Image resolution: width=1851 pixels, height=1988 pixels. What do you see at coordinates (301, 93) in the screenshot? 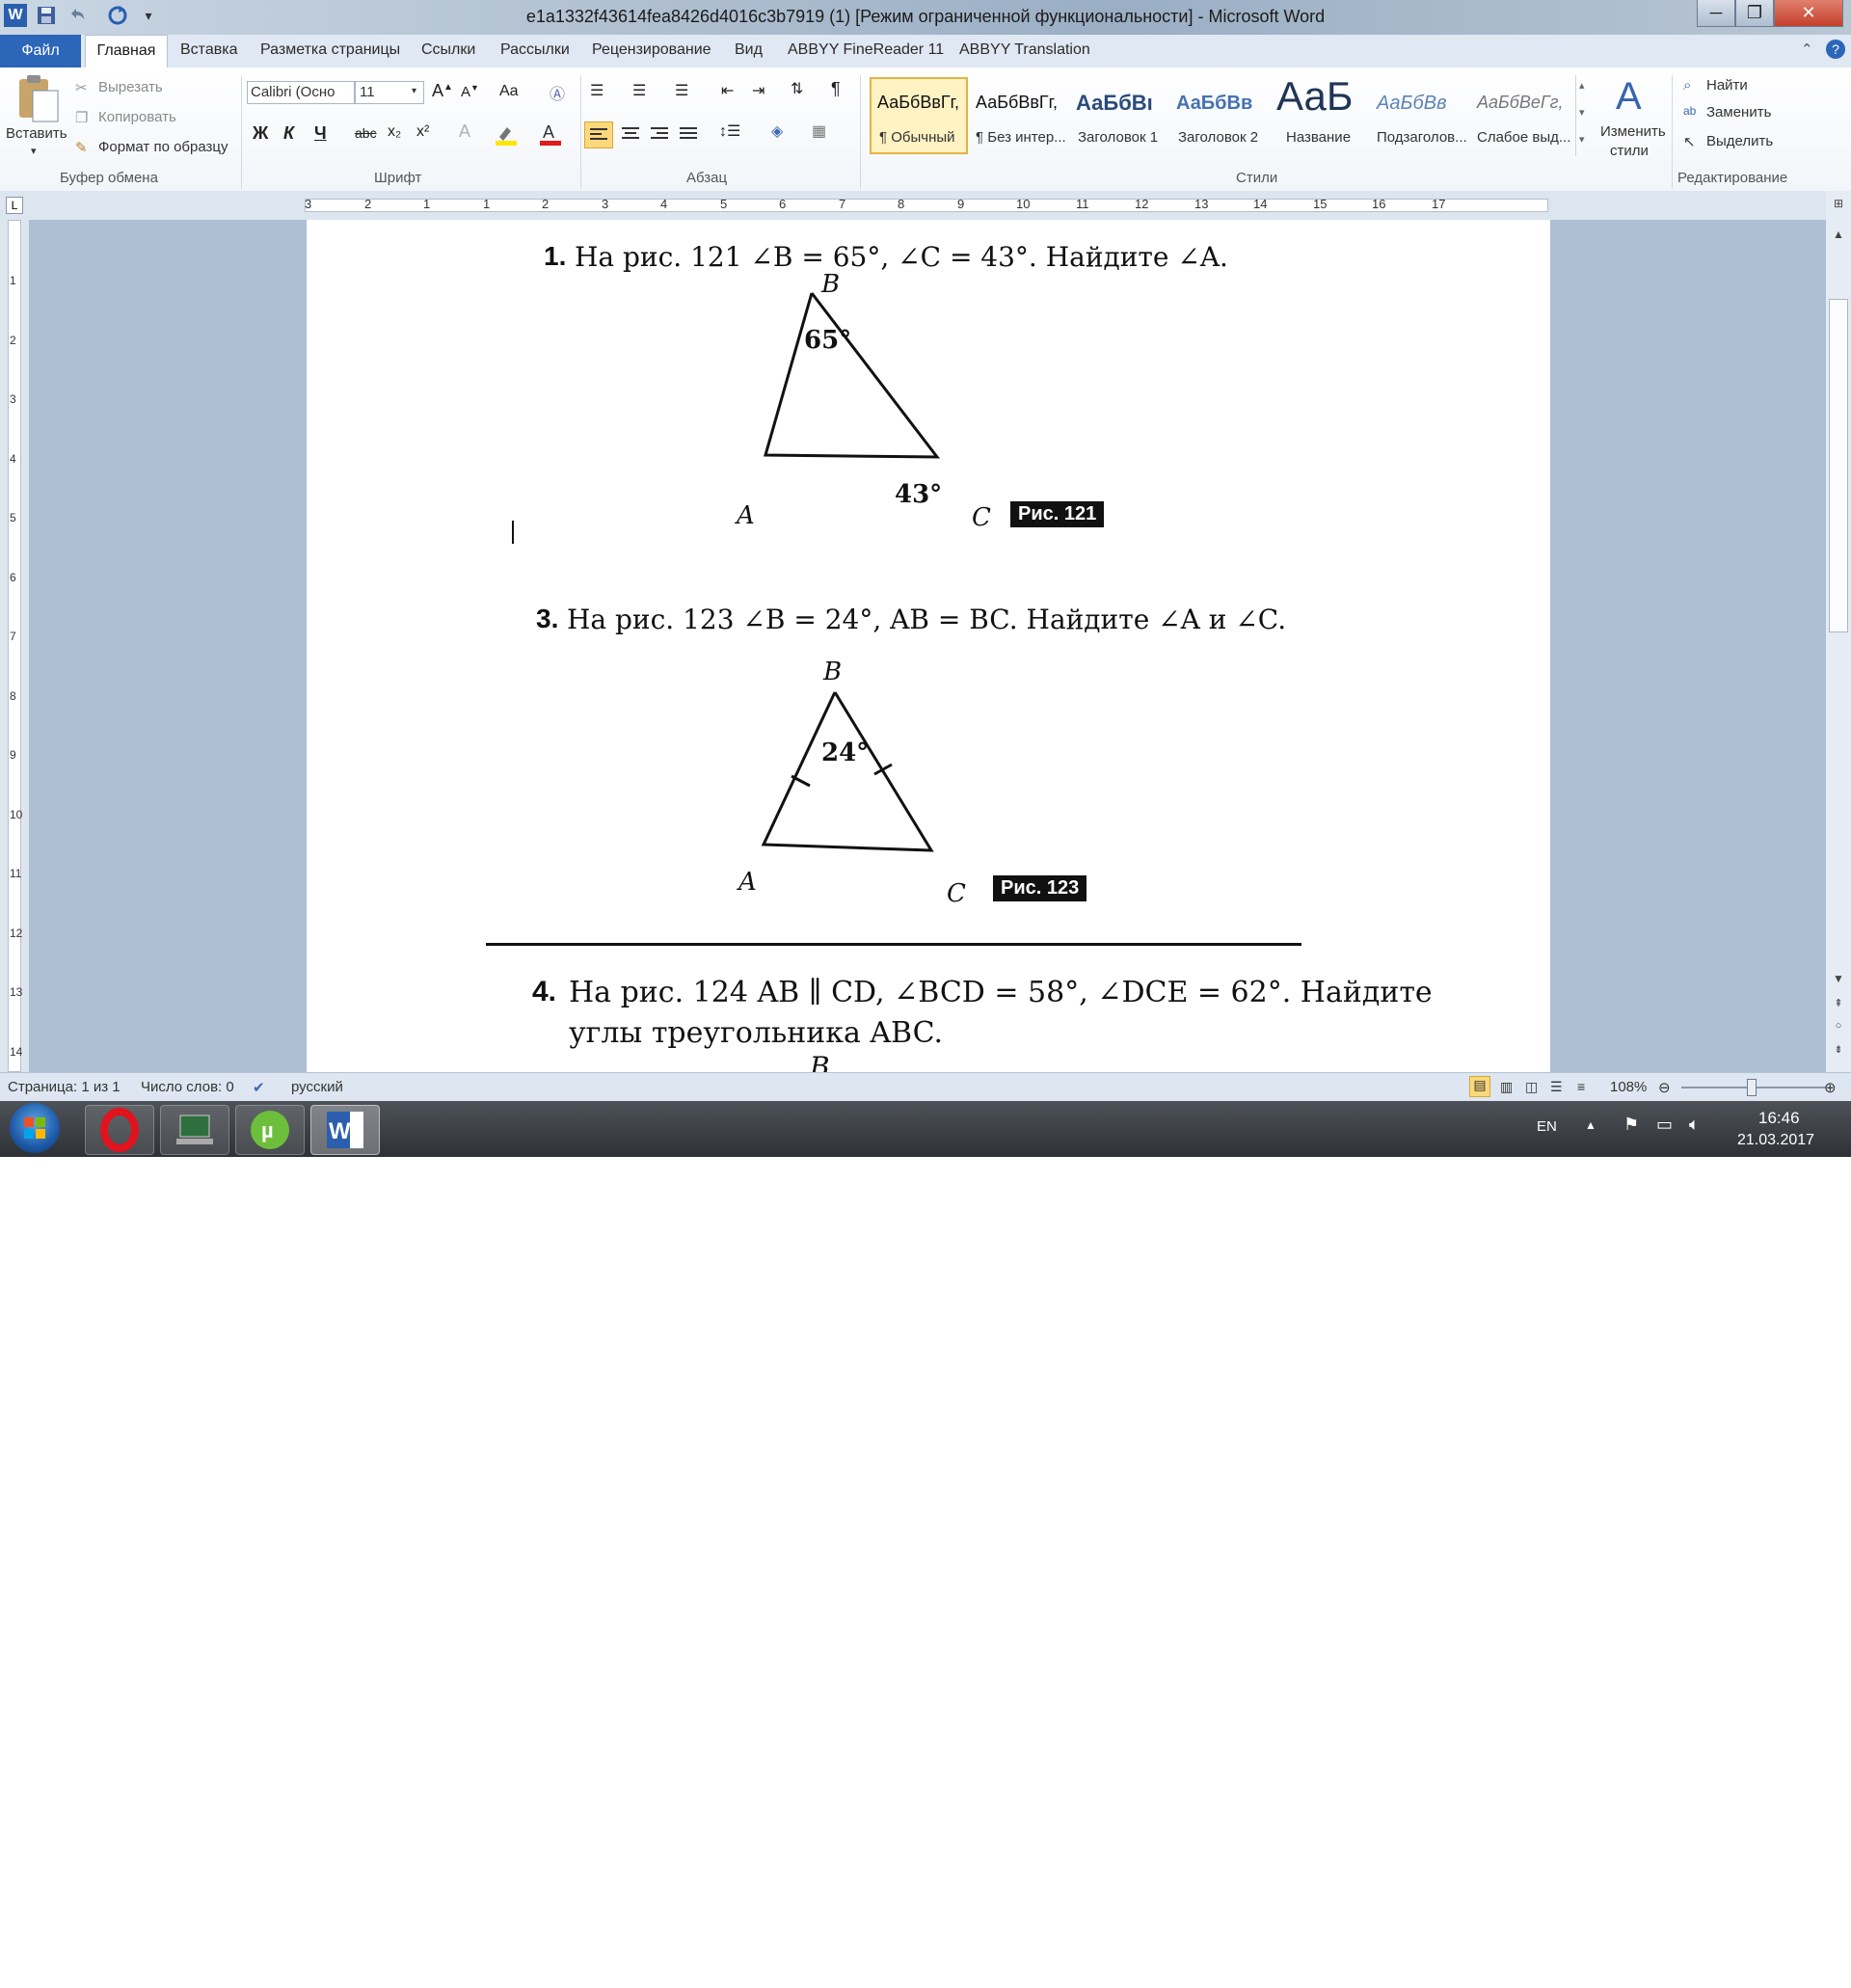
I see `font-name-select: Calibri (Осно` at bounding box center [301, 93].